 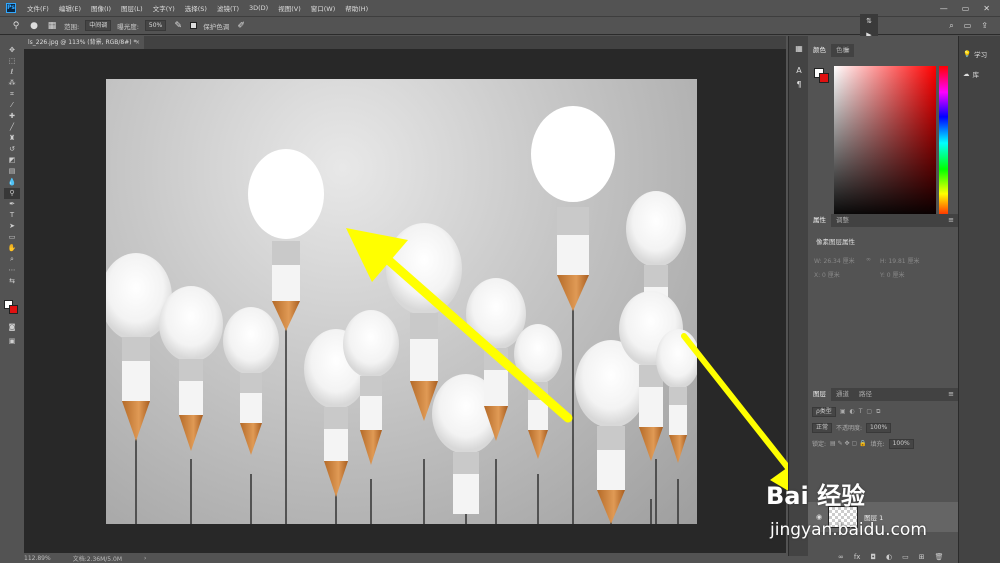 What do you see at coordinates (979, 54) in the screenshot?
I see `learn-panel-button: 💡 学习` at bounding box center [979, 54].